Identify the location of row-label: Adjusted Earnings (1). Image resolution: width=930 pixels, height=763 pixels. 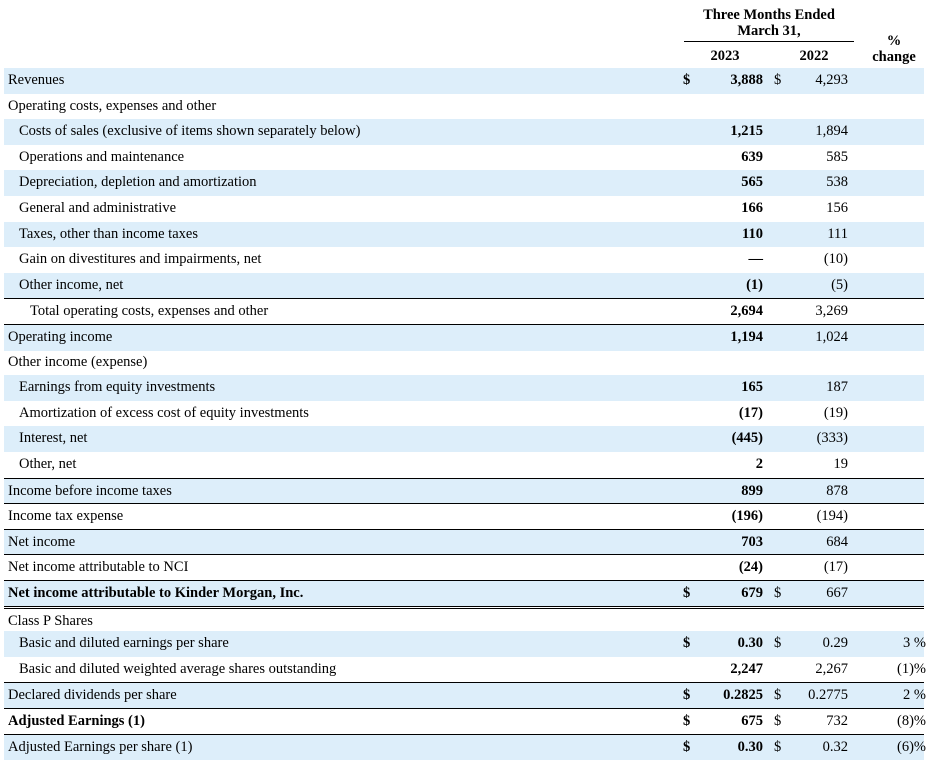
(76, 721).